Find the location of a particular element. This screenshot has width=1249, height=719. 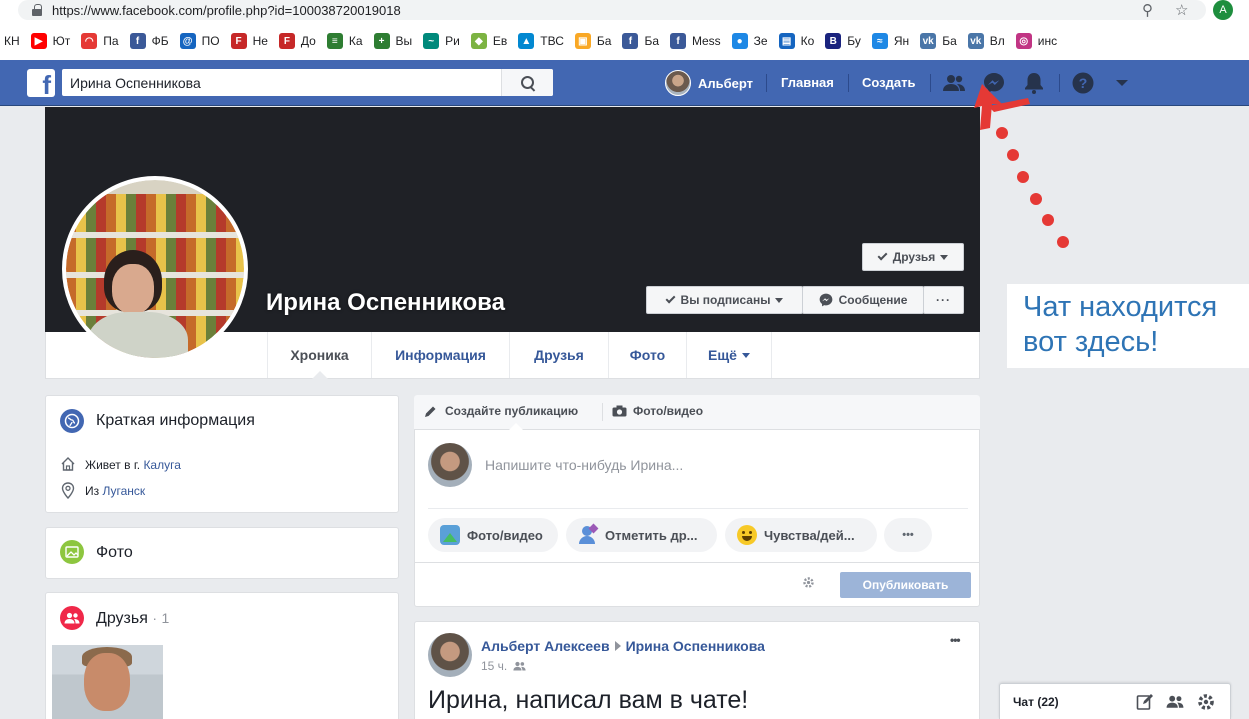

tab-about: Информация is located at coordinates (440, 355).